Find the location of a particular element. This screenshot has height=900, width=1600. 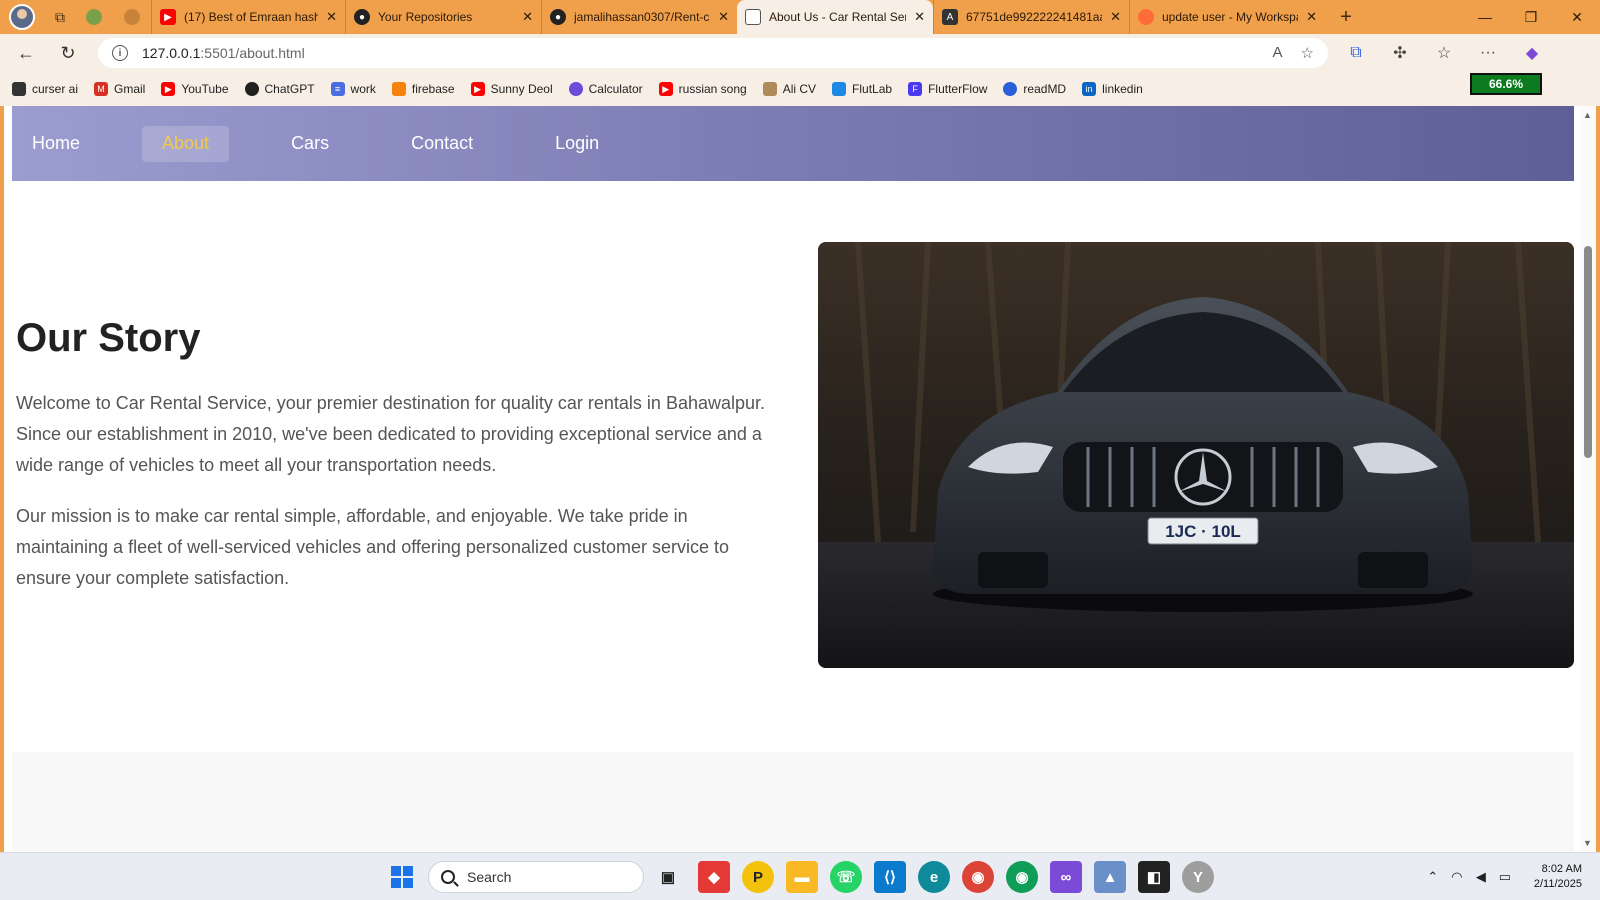

refresh-icon: ↻ is located at coordinates (68, 53).